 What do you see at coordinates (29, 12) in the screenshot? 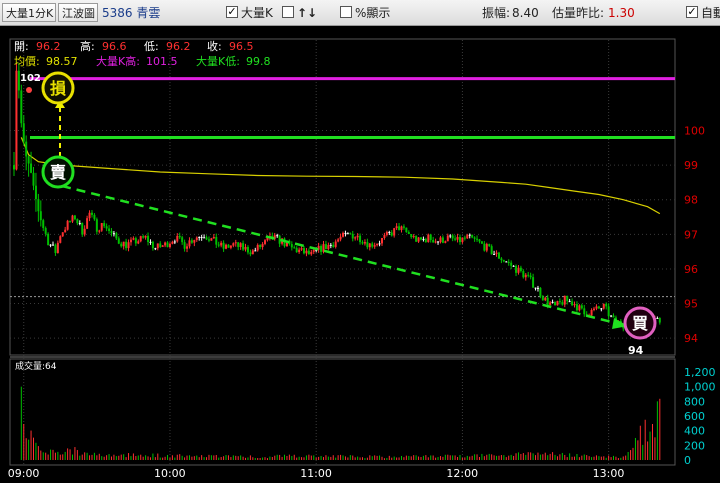
I see `period-mode-button: 大量1分K` at bounding box center [29, 12].